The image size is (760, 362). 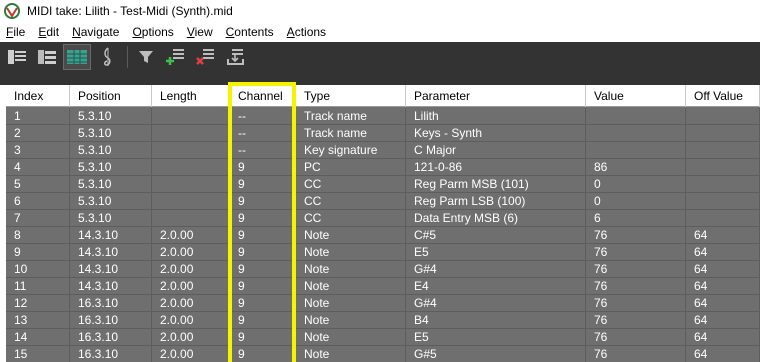 I want to click on named-notes-view-button, so click(x=47, y=57).